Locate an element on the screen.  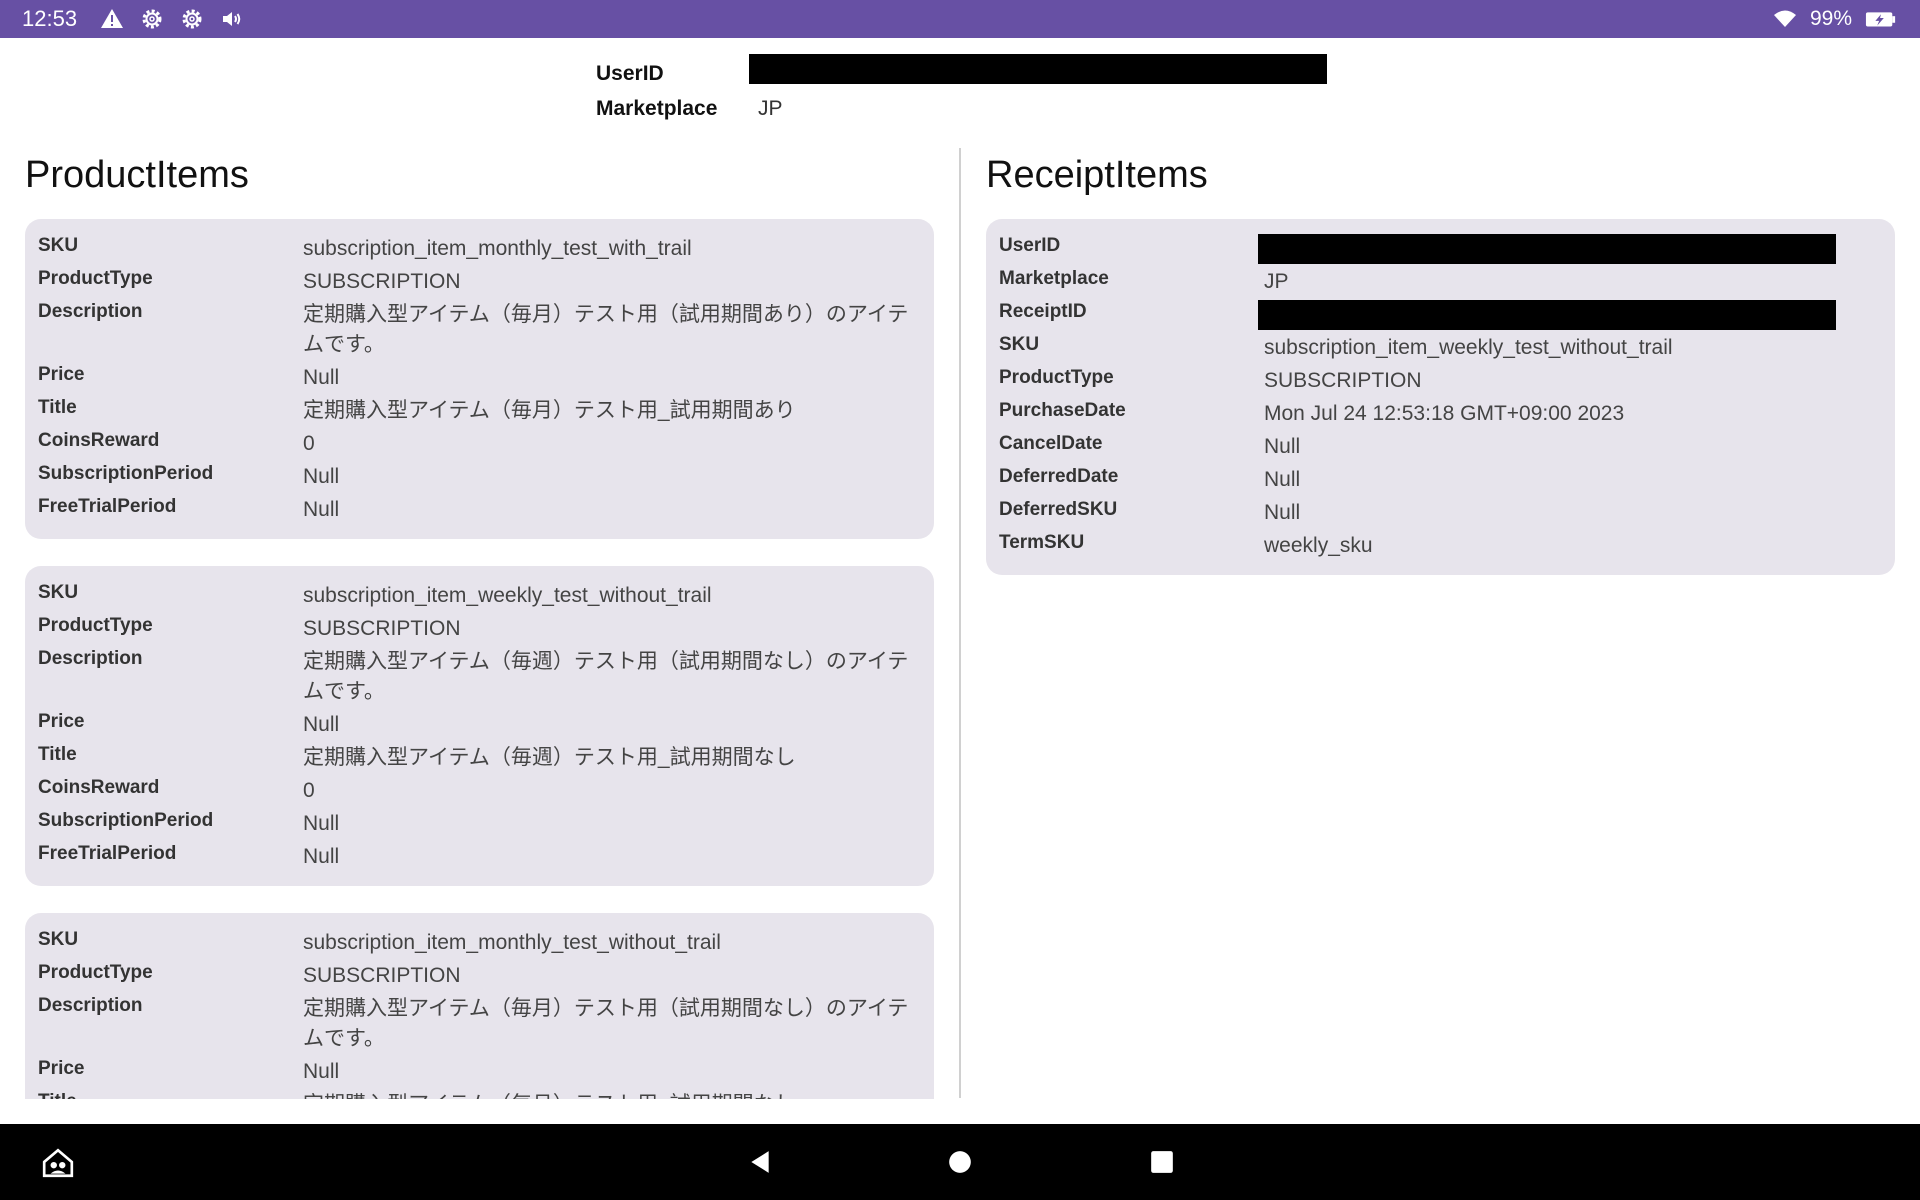
battery-charging-icon is located at coordinates (1881, 19).